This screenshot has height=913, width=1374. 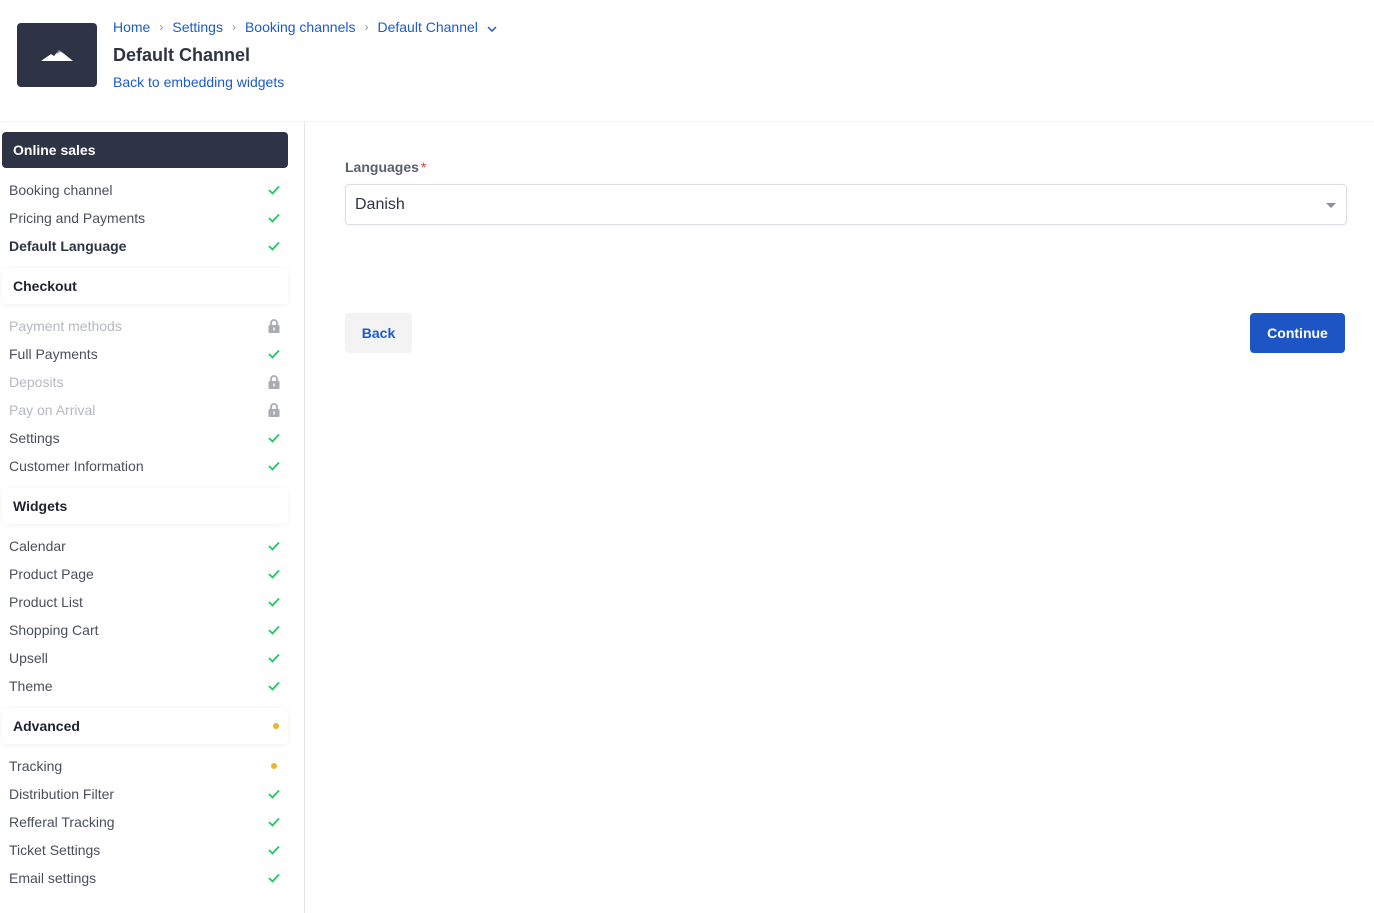 I want to click on item-label: Email settings, so click(x=53, y=878).